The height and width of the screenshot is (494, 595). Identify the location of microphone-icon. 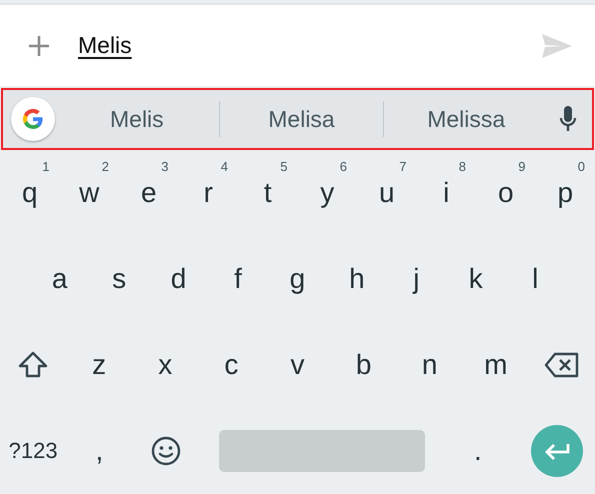
(568, 119).